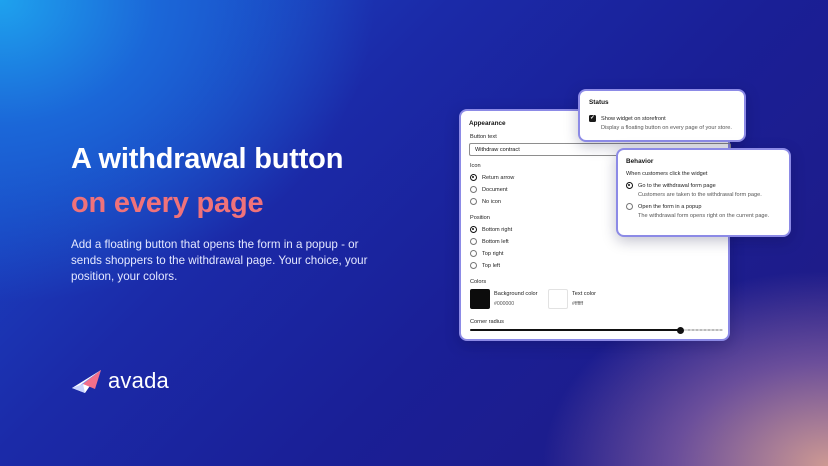 This screenshot has height=466, width=828. What do you see at coordinates (493, 253) in the screenshot?
I see `position-option-label: Top right` at bounding box center [493, 253].